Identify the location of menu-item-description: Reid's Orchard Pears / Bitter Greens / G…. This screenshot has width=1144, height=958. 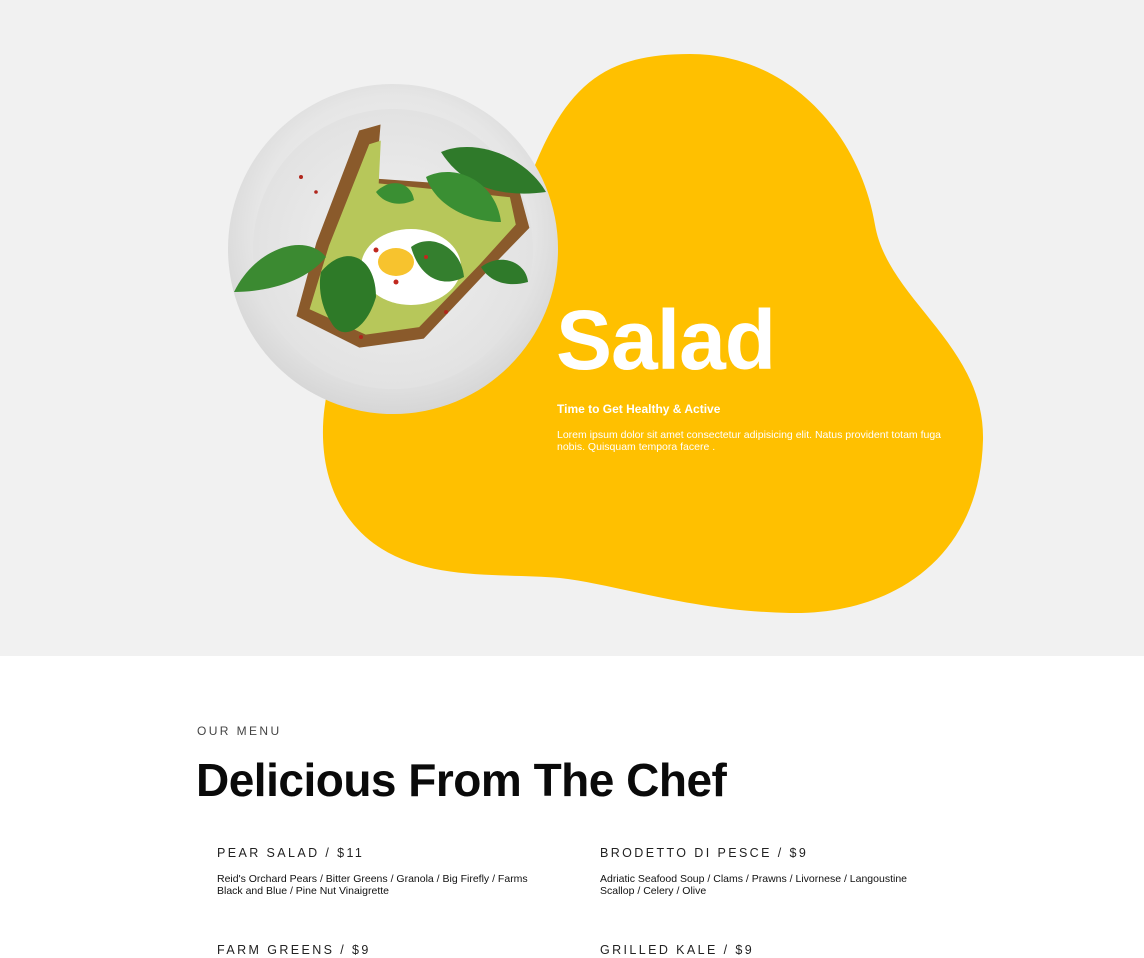
(372, 885).